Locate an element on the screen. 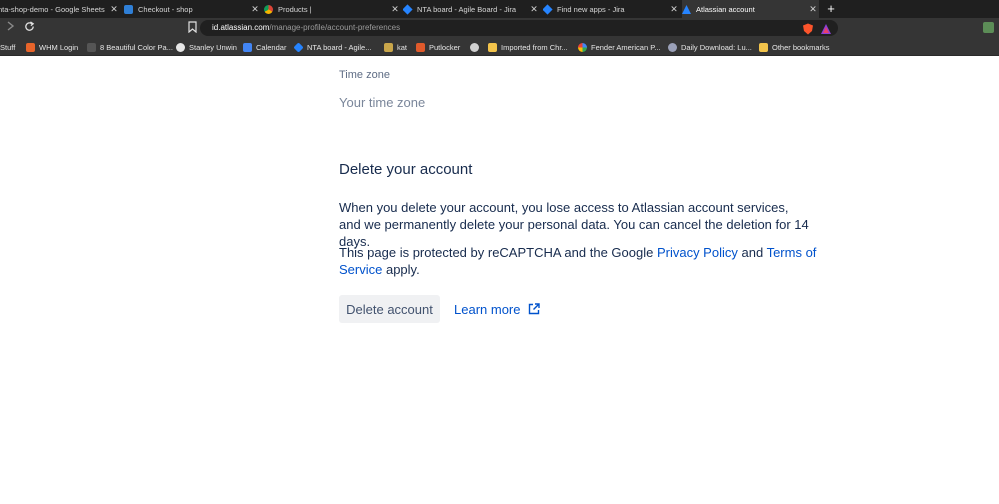 This screenshot has height=504, width=999. privacy-policy-link: Privacy Policy is located at coordinates (697, 252).